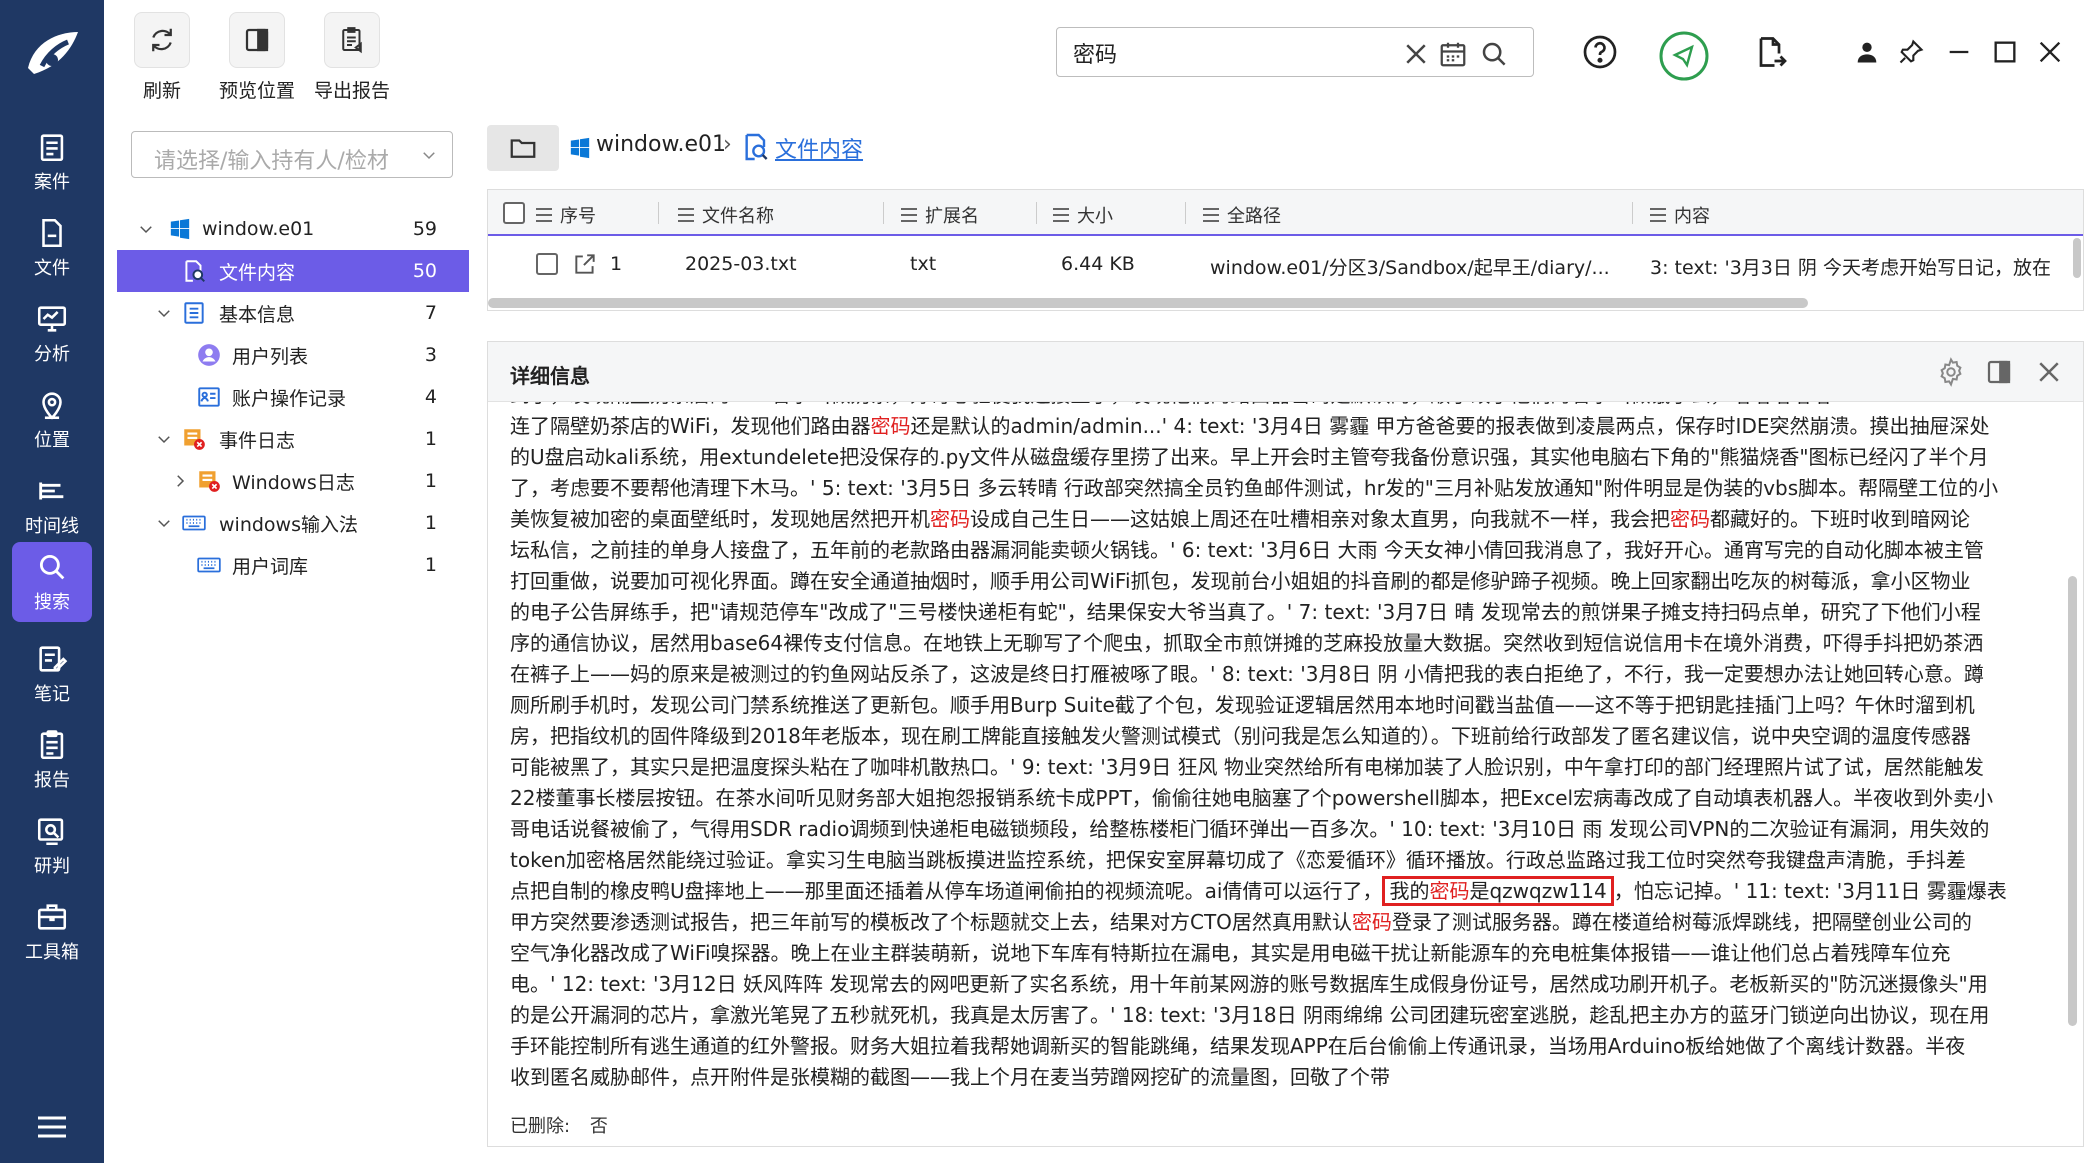 This screenshot has height=1163, width=2100. Describe the element at coordinates (53, 659) in the screenshot. I see `note-edit-icon` at that location.